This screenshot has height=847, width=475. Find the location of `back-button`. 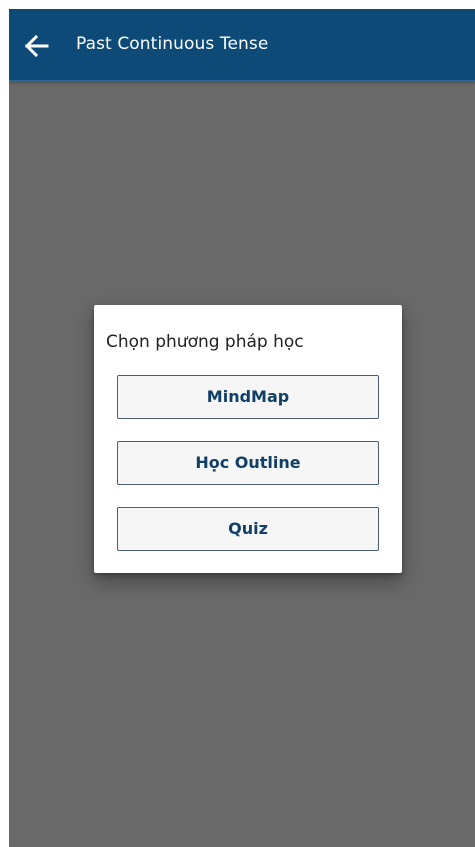

back-button is located at coordinates (36, 46).